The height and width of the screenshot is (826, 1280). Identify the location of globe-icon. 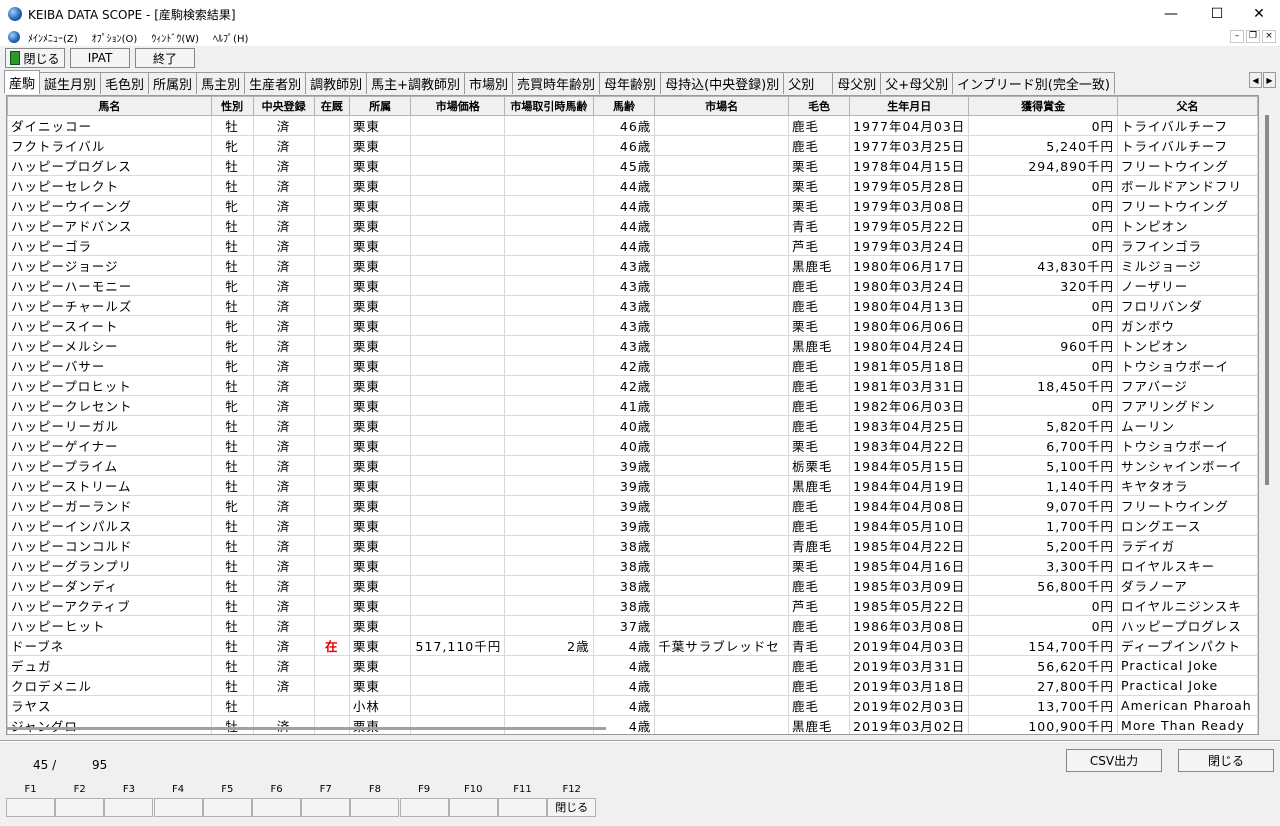
(15, 14).